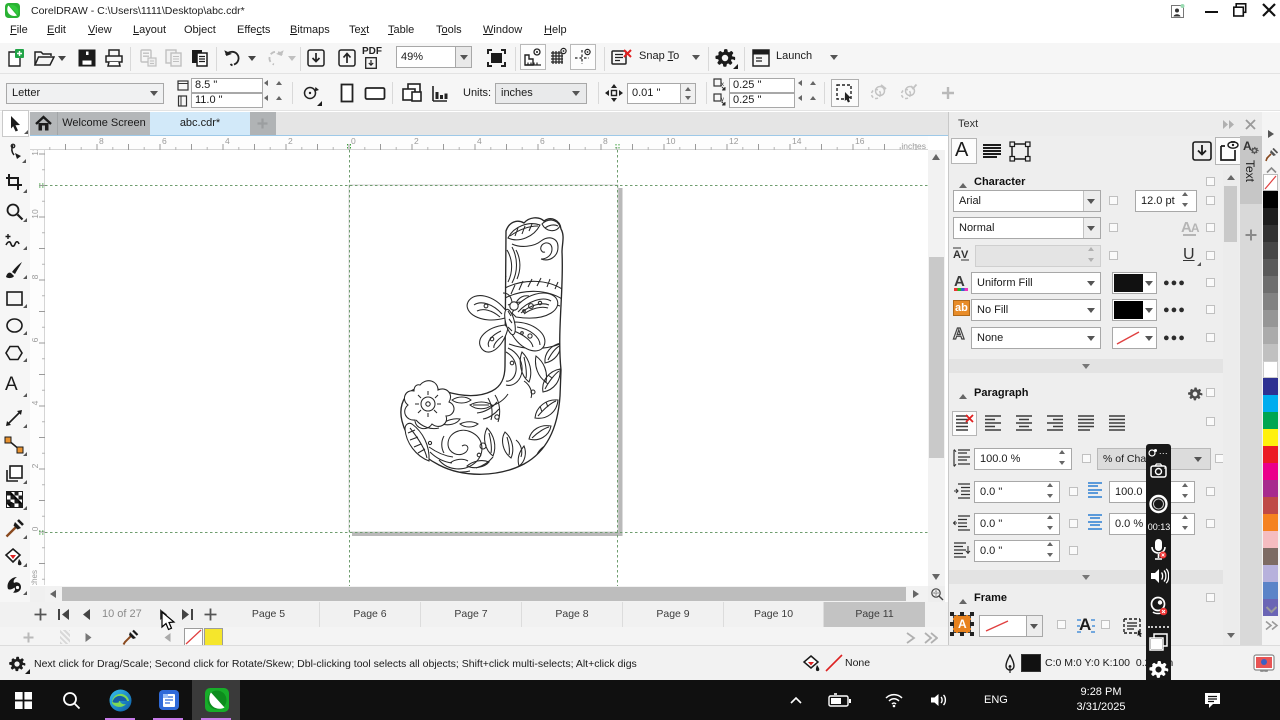  What do you see at coordinates (965, 255) in the screenshot?
I see `svg-text: V` at bounding box center [965, 255].